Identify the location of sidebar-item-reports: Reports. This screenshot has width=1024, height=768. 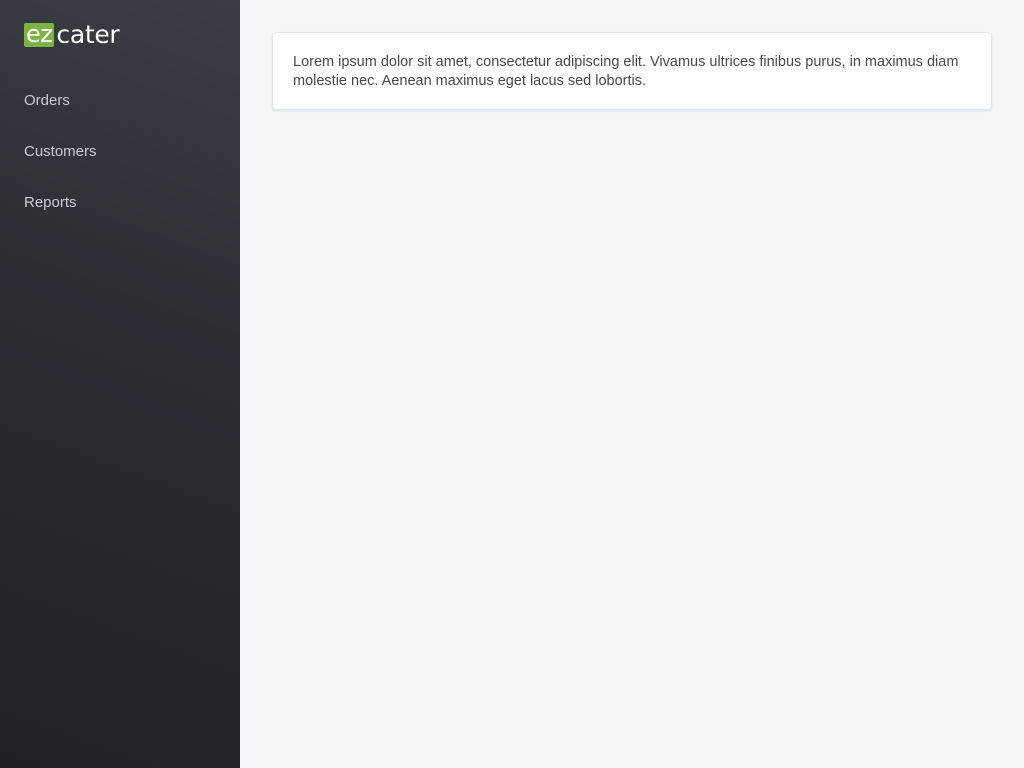
(120, 202).